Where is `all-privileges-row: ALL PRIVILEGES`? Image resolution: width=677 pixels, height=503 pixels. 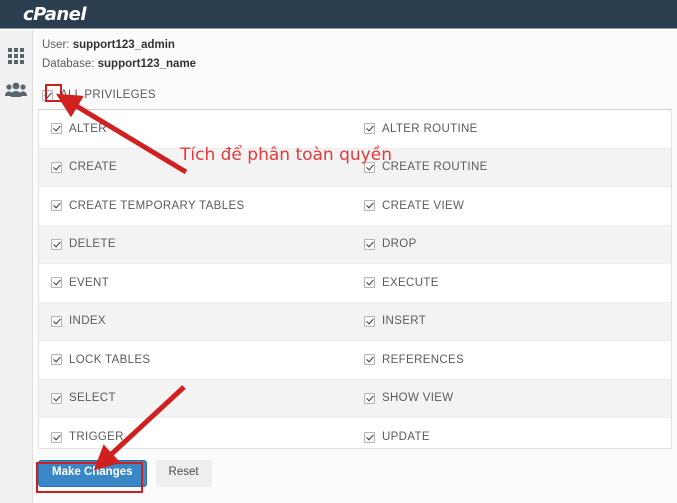 all-privileges-row: ALL PRIVILEGES is located at coordinates (99, 95).